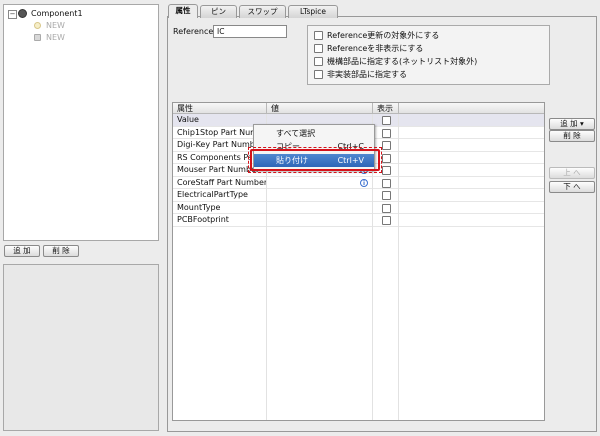  What do you see at coordinates (471, 108) in the screenshot?
I see `column-header-filler` at bounding box center [471, 108].